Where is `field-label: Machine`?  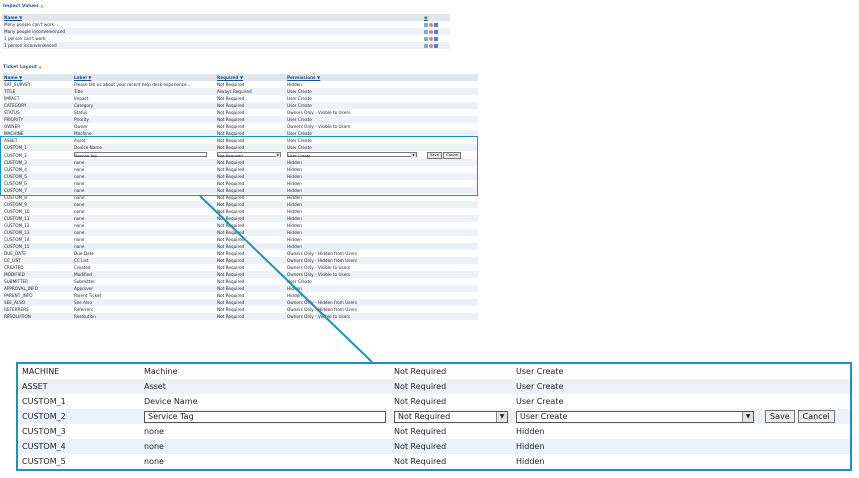 field-label: Machine is located at coordinates (265, 371).